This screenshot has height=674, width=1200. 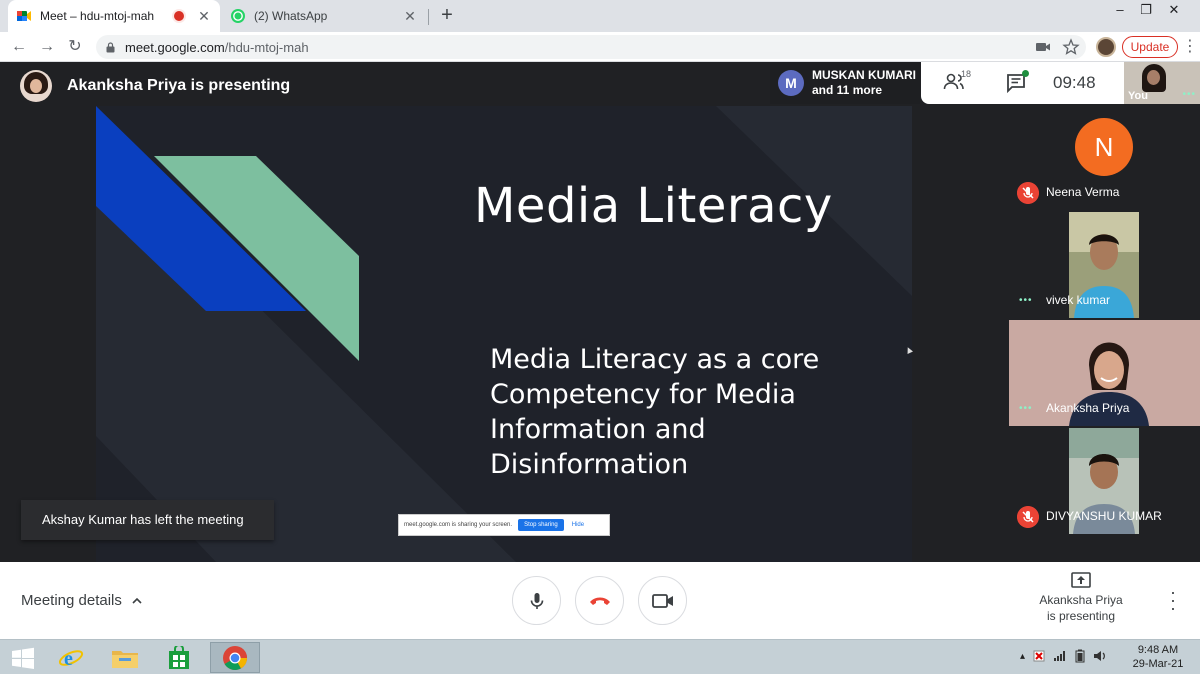 I want to click on chrome-button, so click(x=235, y=657).